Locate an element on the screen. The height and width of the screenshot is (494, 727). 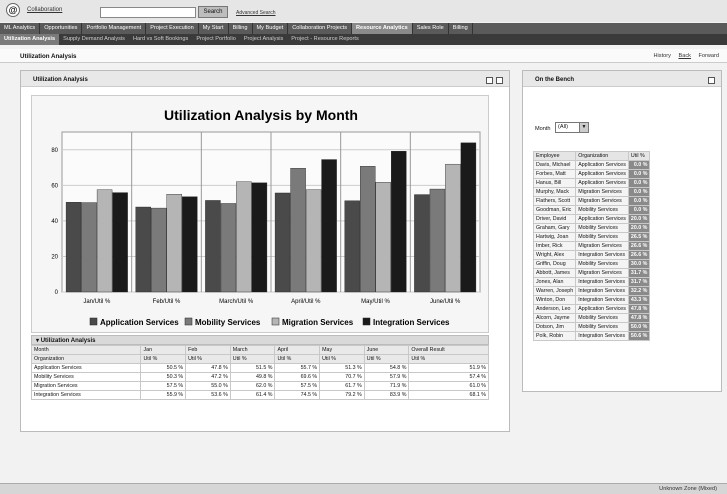
nav-tab: My Start is located at coordinates (214, 28).